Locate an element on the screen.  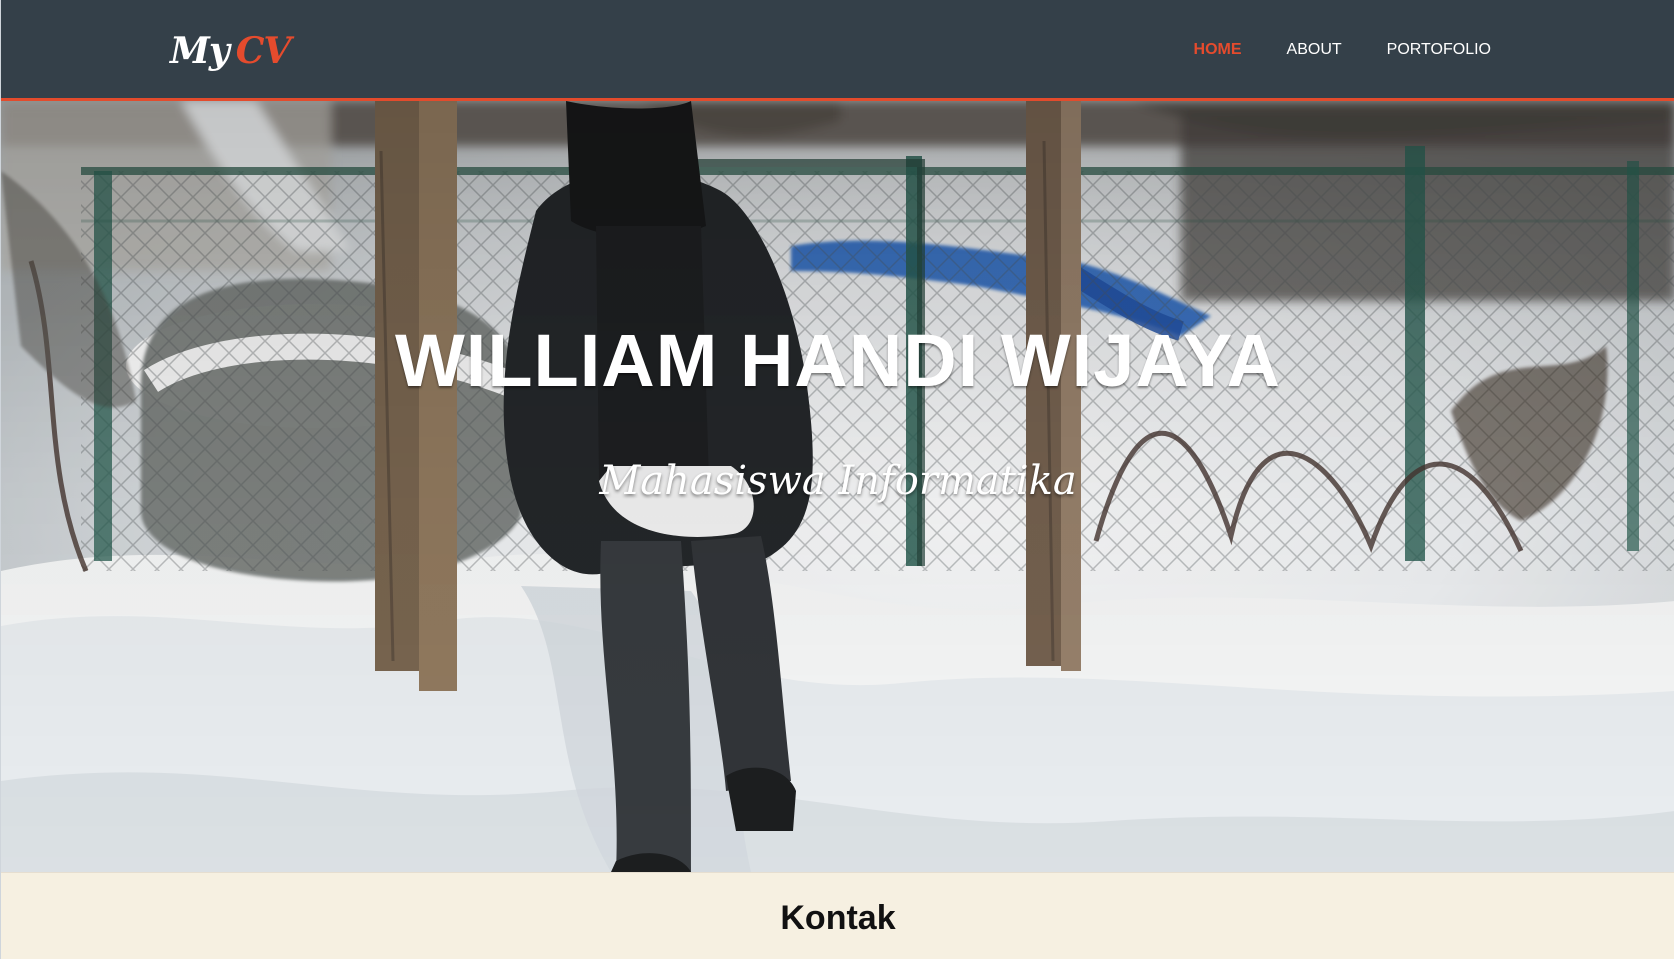
contact-section: Kontak is located at coordinates (837, 915).